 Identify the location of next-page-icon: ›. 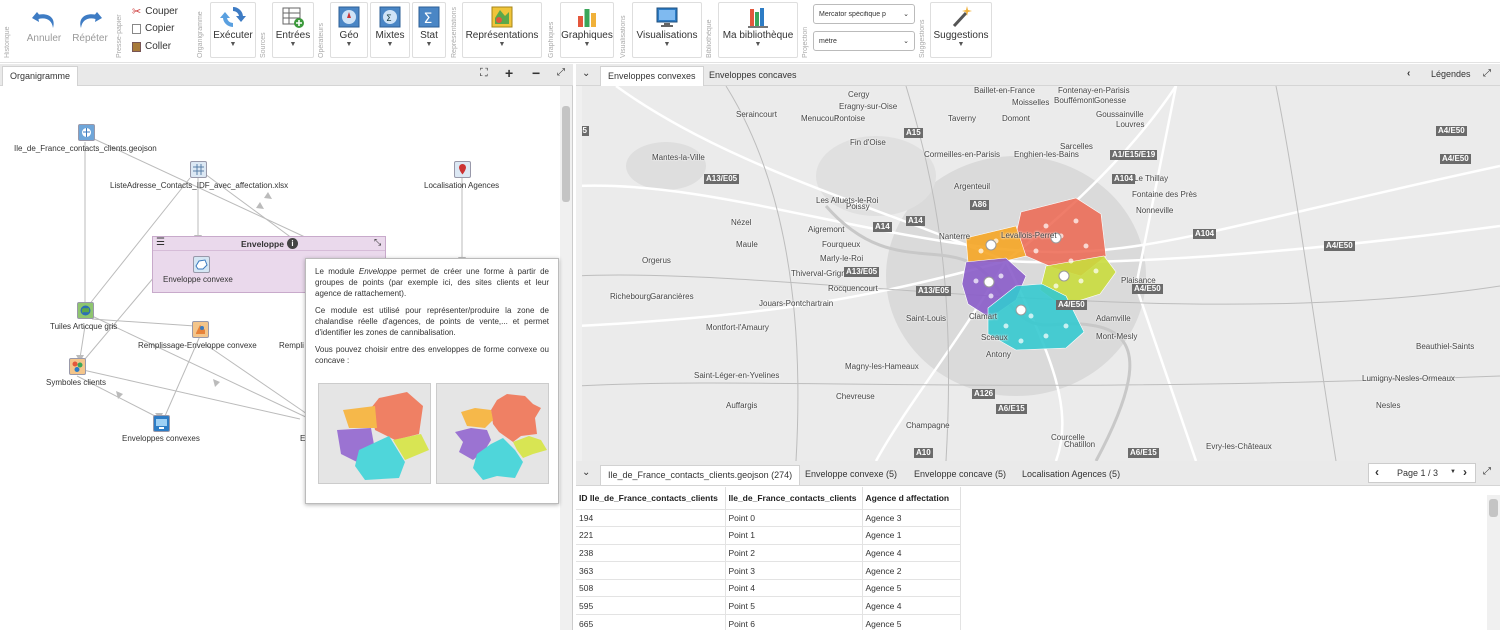
(1465, 472).